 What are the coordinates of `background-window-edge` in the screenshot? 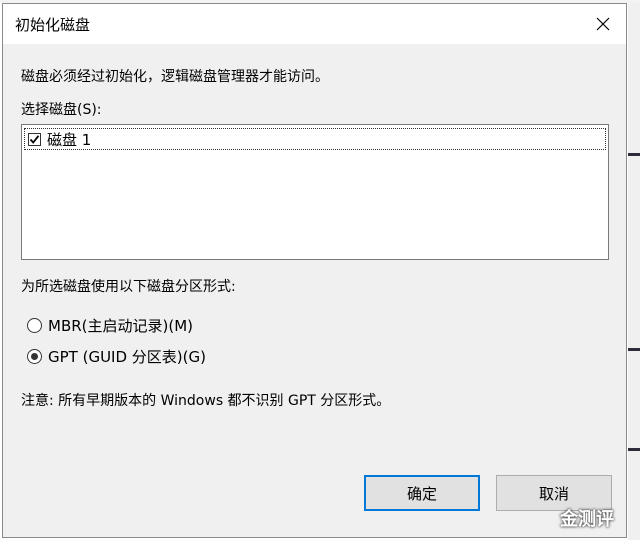 It's located at (634, 271).